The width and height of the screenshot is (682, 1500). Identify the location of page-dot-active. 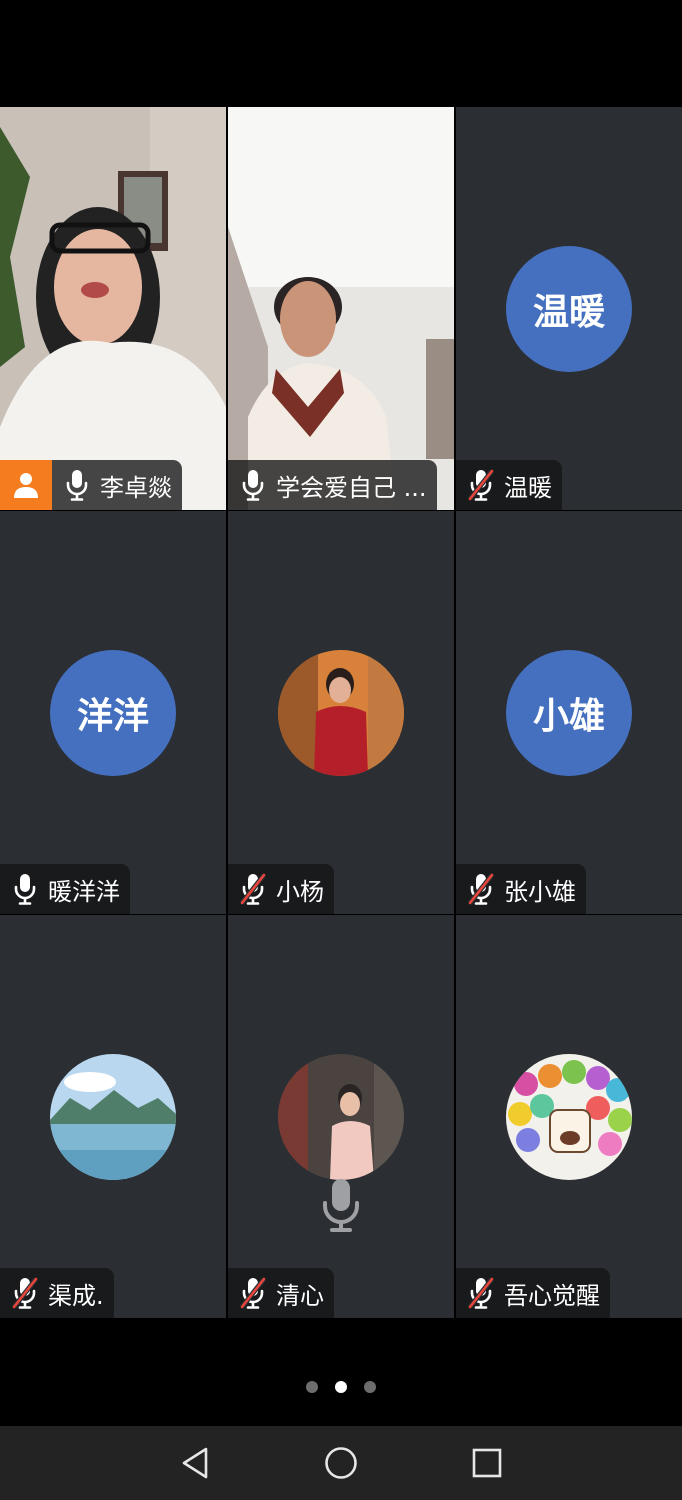
(341, 1387).